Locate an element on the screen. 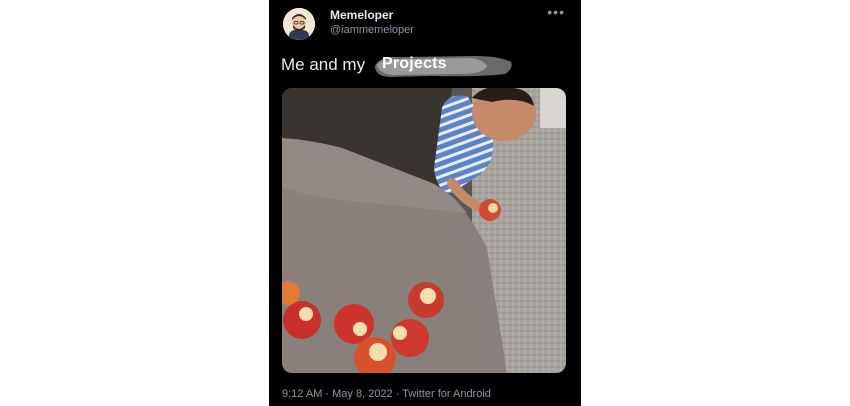 The width and height of the screenshot is (850, 406). author-name: Memeloper is located at coordinates (361, 15).